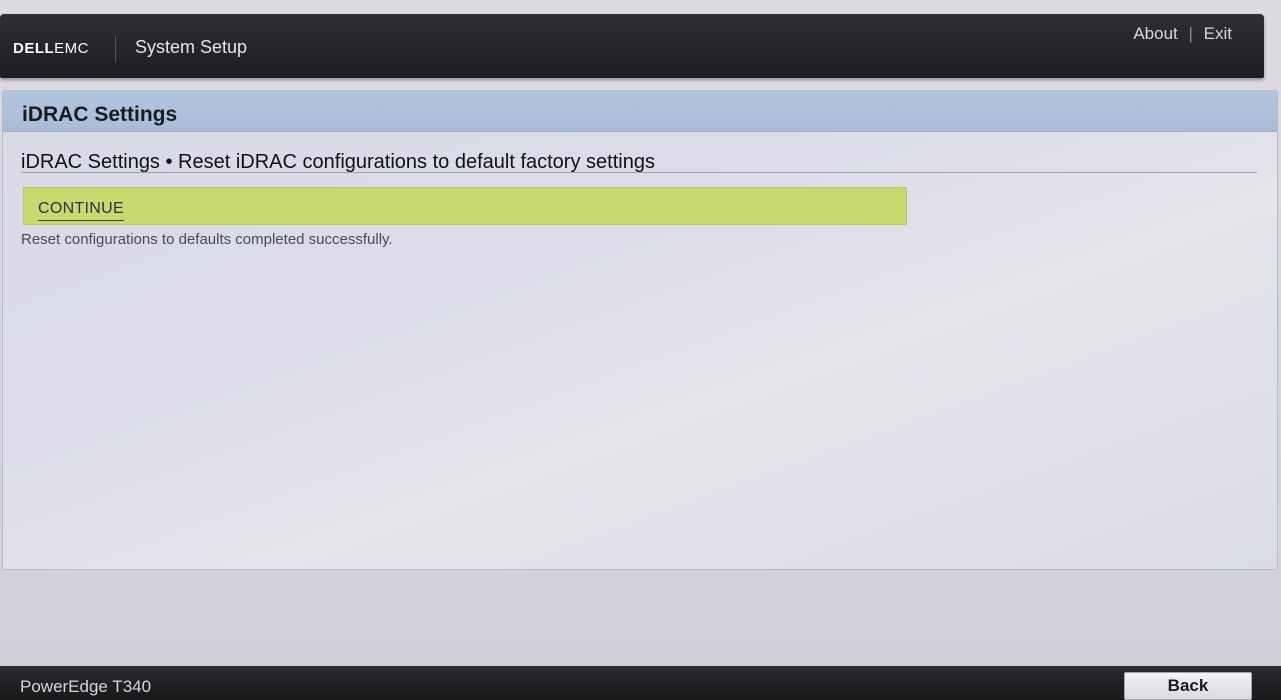 The image size is (1281, 700). Describe the element at coordinates (640, 111) in the screenshot. I see `panel-header: iDRAC Settings` at that location.